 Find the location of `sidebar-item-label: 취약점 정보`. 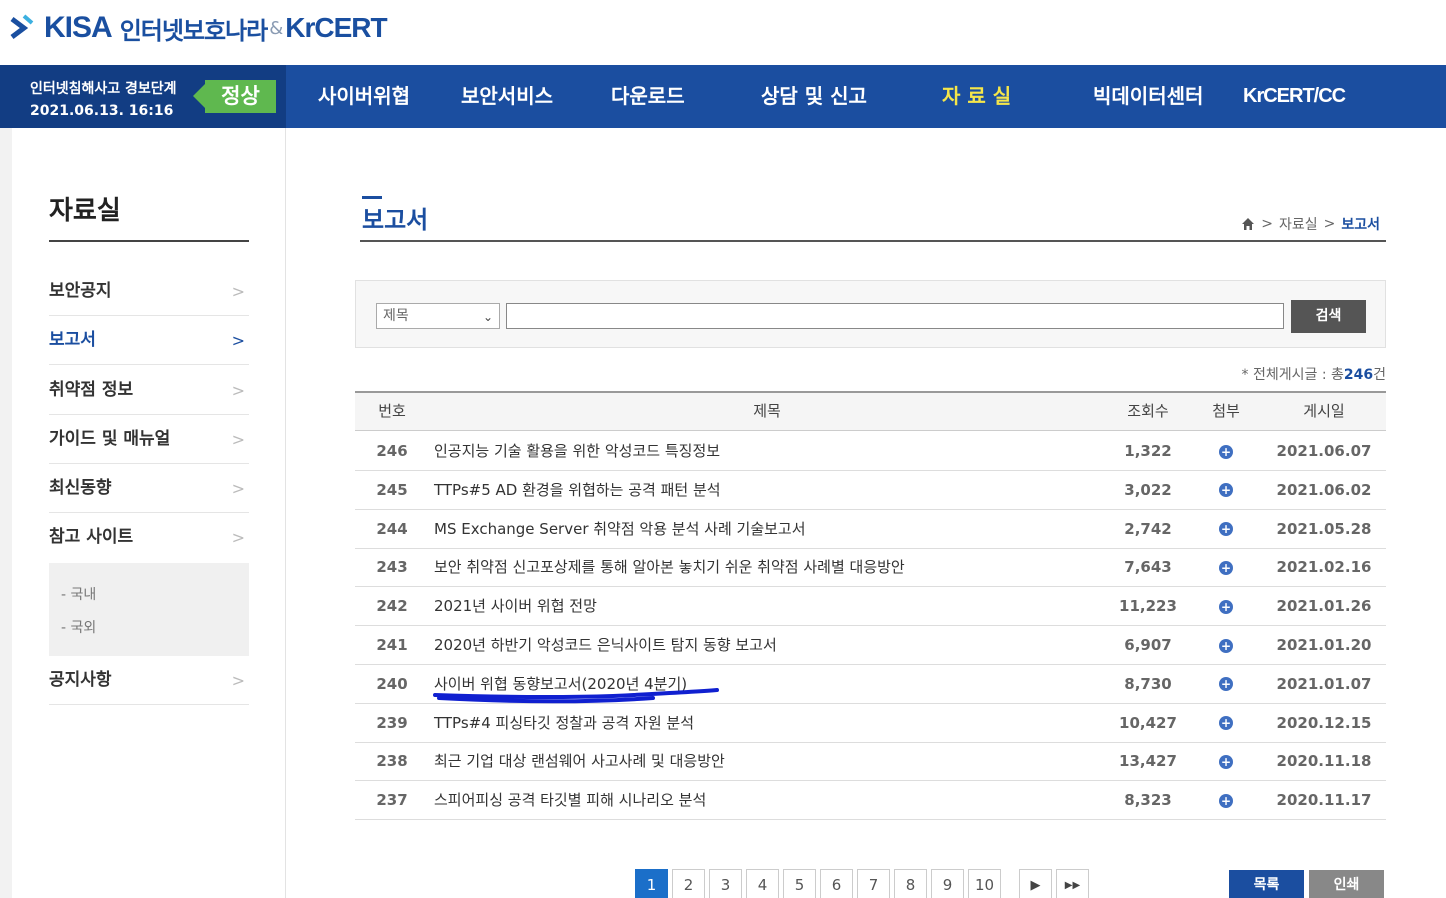

sidebar-item-label: 취약점 정보 is located at coordinates (91, 390).